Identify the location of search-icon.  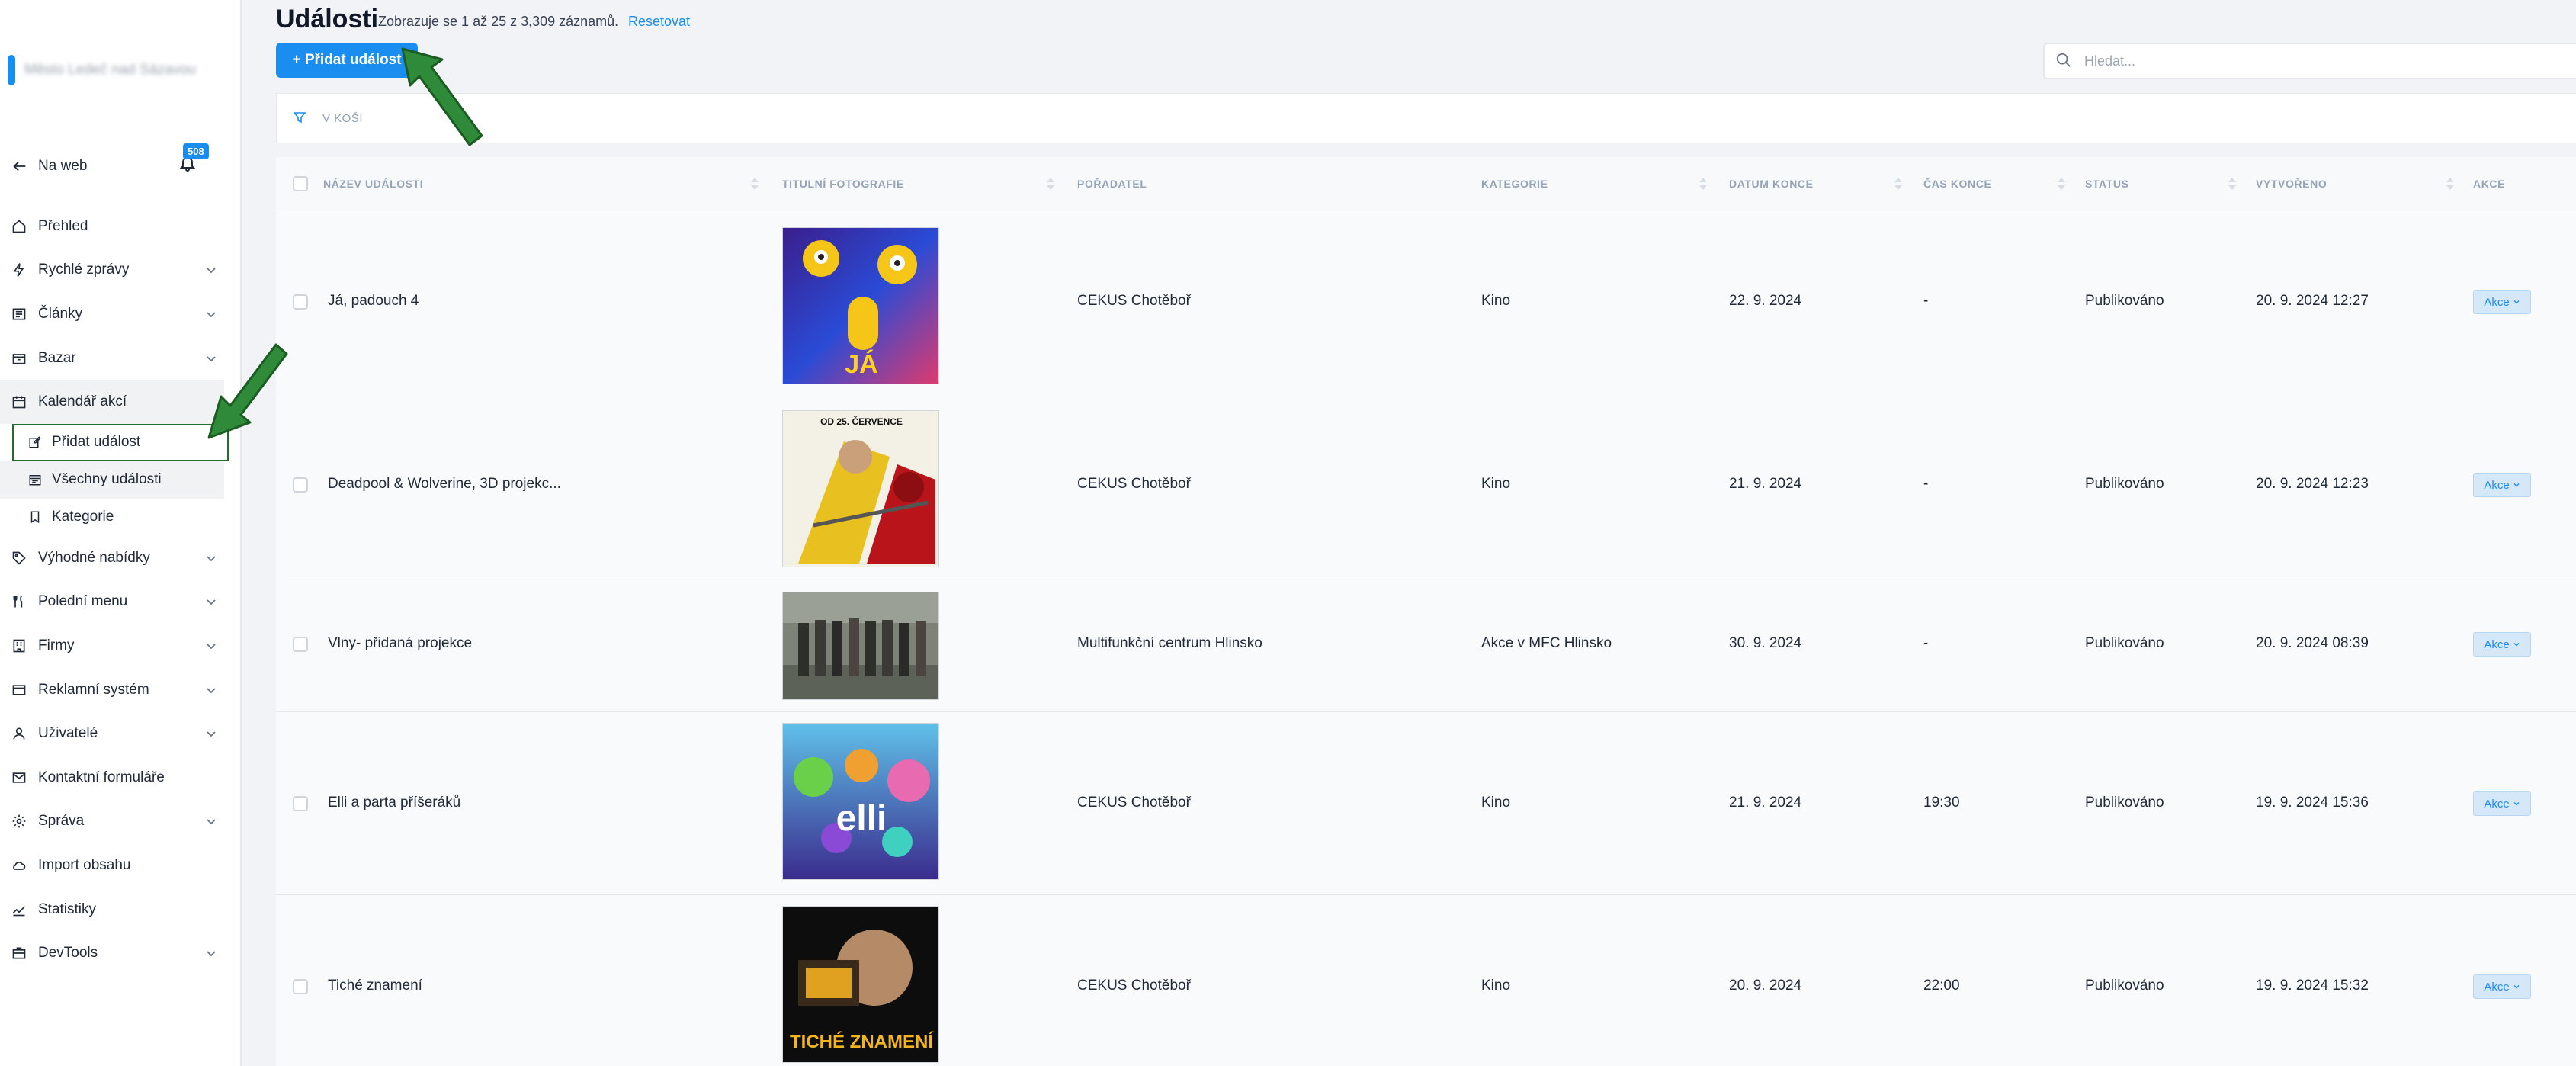
(2064, 61).